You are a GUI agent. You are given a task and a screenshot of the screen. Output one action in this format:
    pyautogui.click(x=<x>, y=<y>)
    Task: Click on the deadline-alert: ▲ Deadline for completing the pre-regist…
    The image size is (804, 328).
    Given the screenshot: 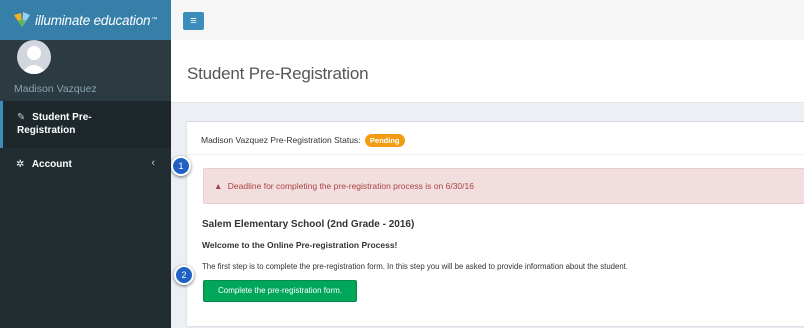 What is the action you would take?
    pyautogui.click(x=503, y=186)
    